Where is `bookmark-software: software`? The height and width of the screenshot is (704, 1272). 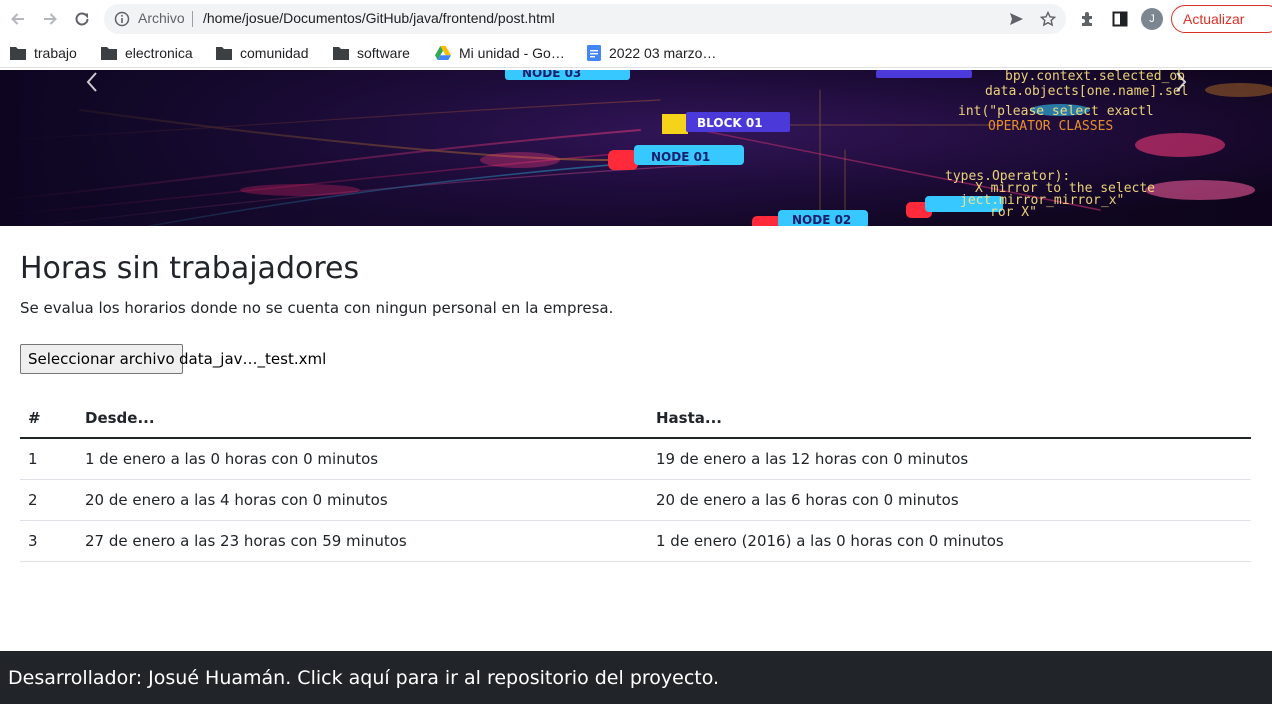 bookmark-software: software is located at coordinates (371, 53).